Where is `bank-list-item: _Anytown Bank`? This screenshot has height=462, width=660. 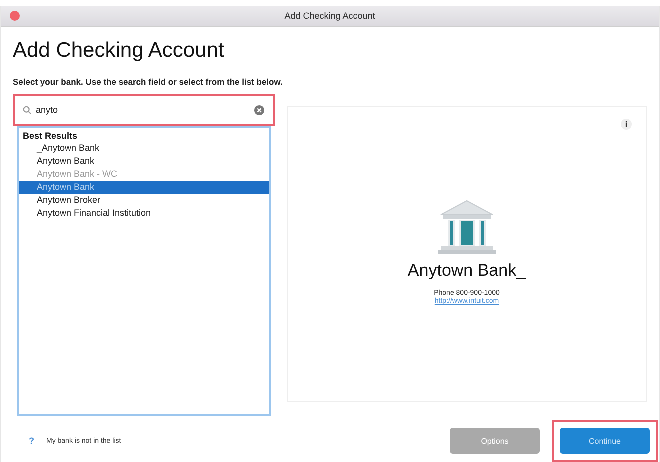
bank-list-item: _Anytown Bank is located at coordinates (144, 148).